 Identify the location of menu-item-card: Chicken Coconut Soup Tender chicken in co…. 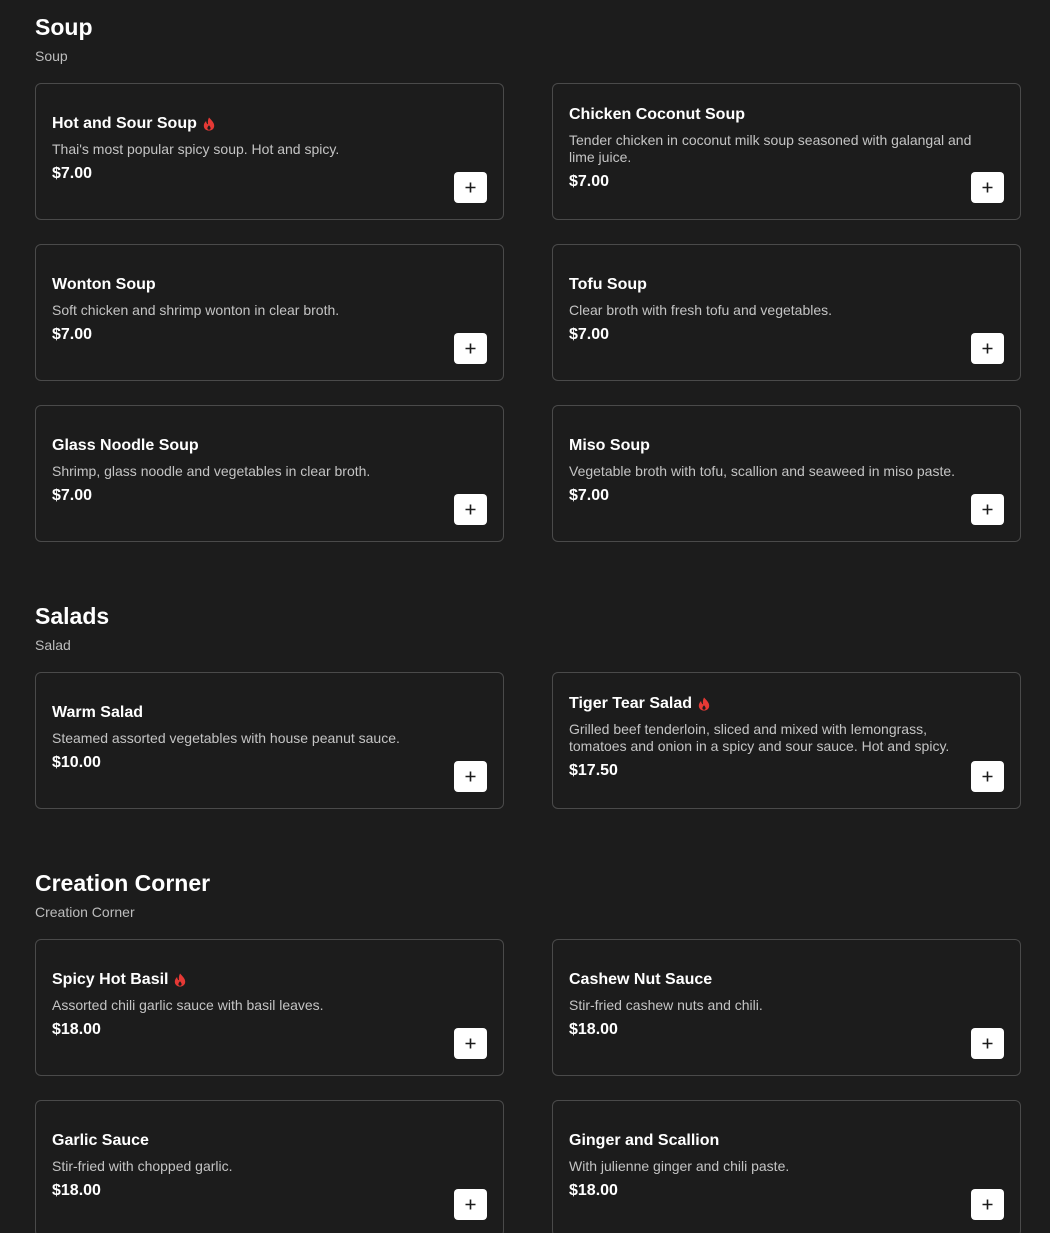
(786, 151).